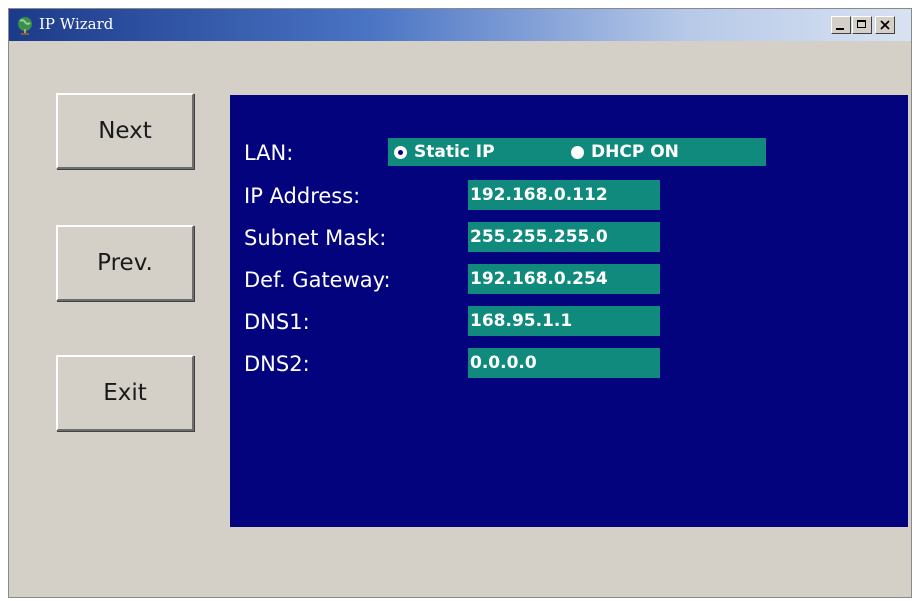 This screenshot has width=918, height=601. Describe the element at coordinates (564, 195) in the screenshot. I see `ip-address-field` at that location.